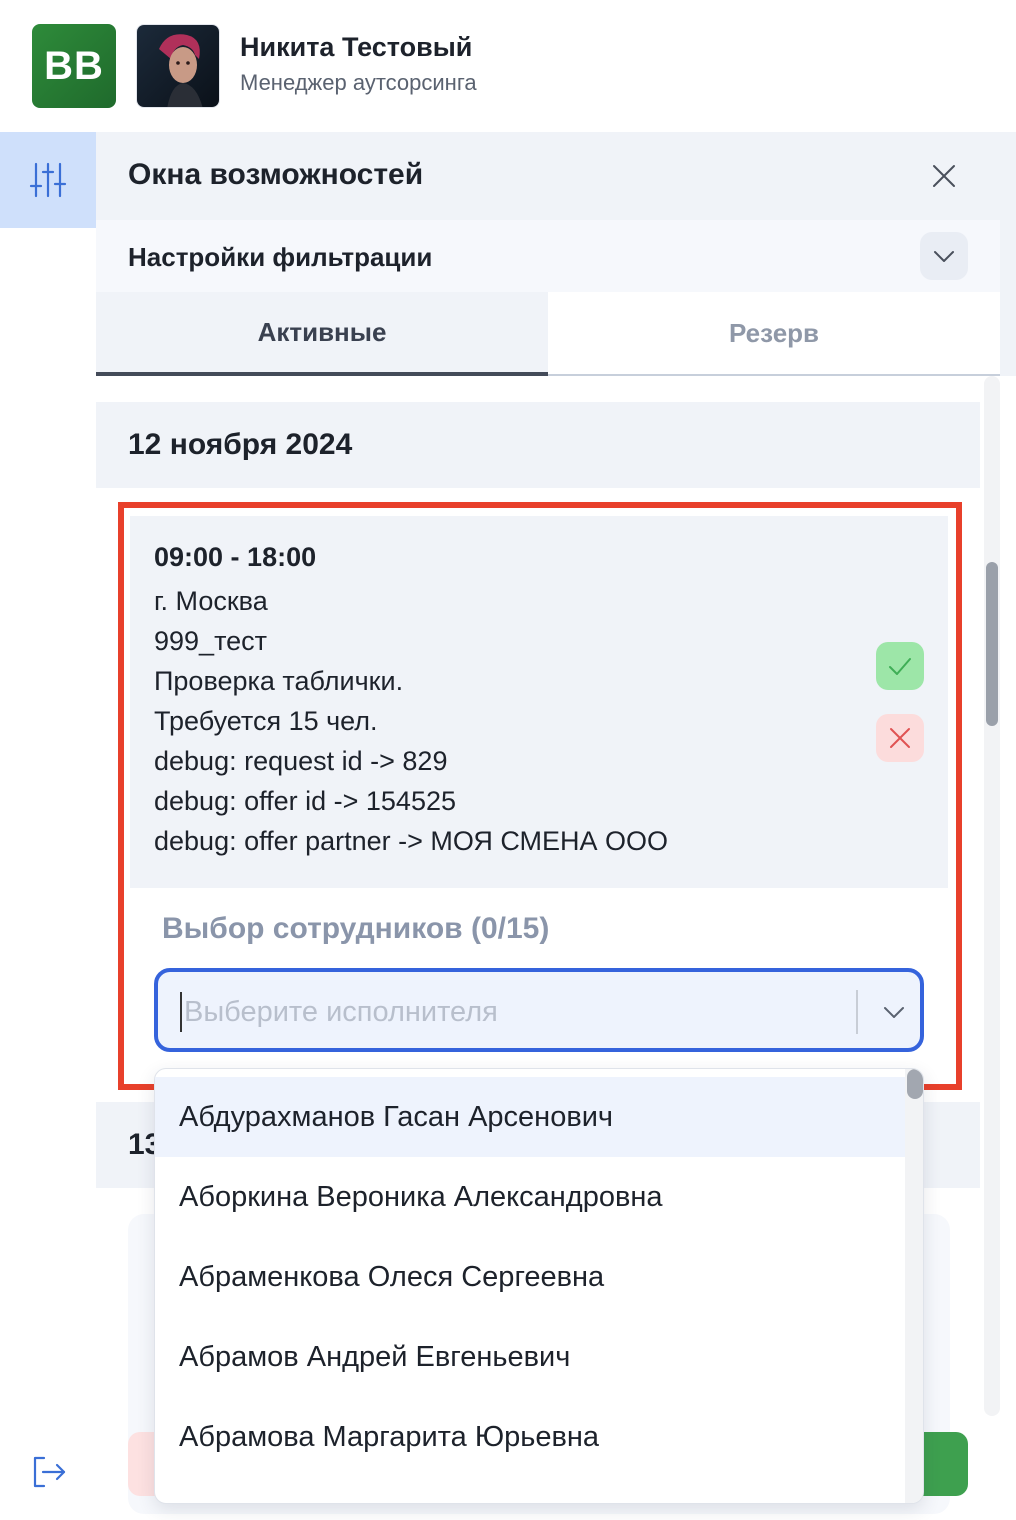 Image resolution: width=1016 pixels, height=1520 pixels. What do you see at coordinates (356, 47) in the screenshot?
I see `user-name: Никита Тестовый` at bounding box center [356, 47].